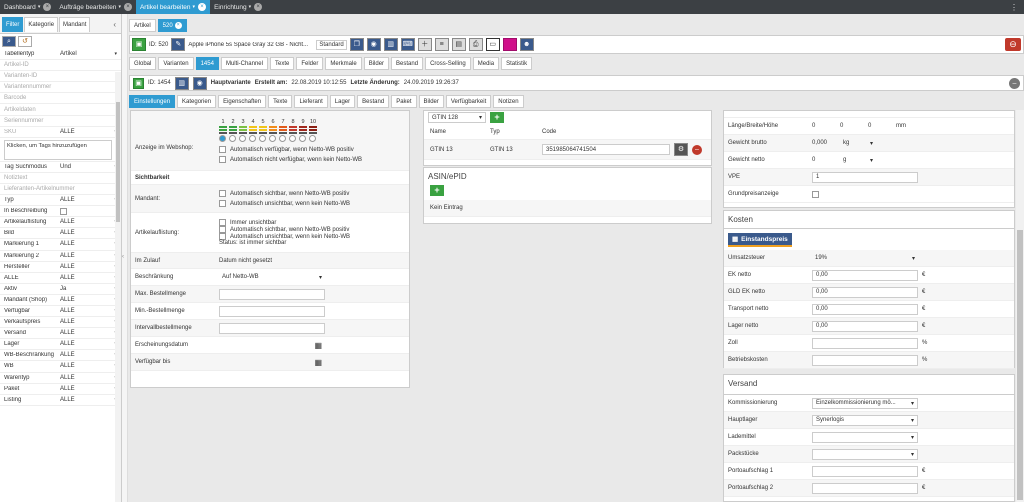 This screenshot has width=1024, height=502. I want to click on tab-variant-0: Einstellungen, so click(152, 101).